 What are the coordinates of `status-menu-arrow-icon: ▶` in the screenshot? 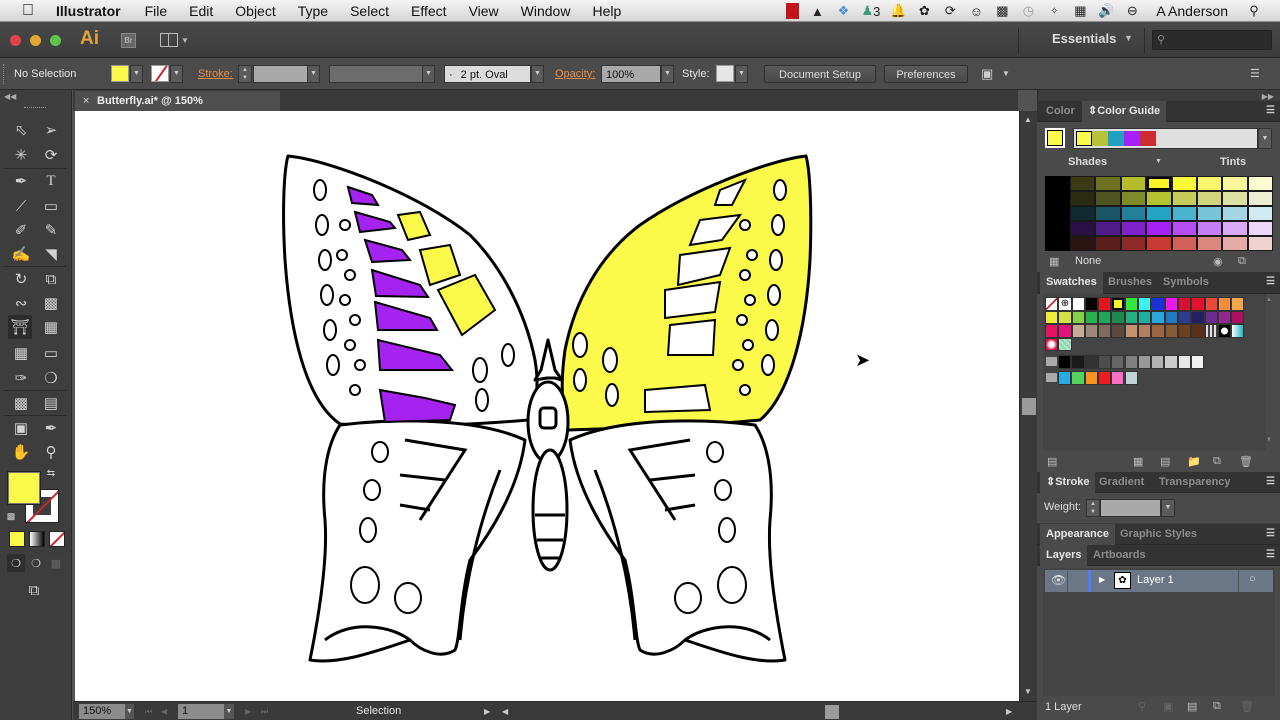 It's located at (487, 711).